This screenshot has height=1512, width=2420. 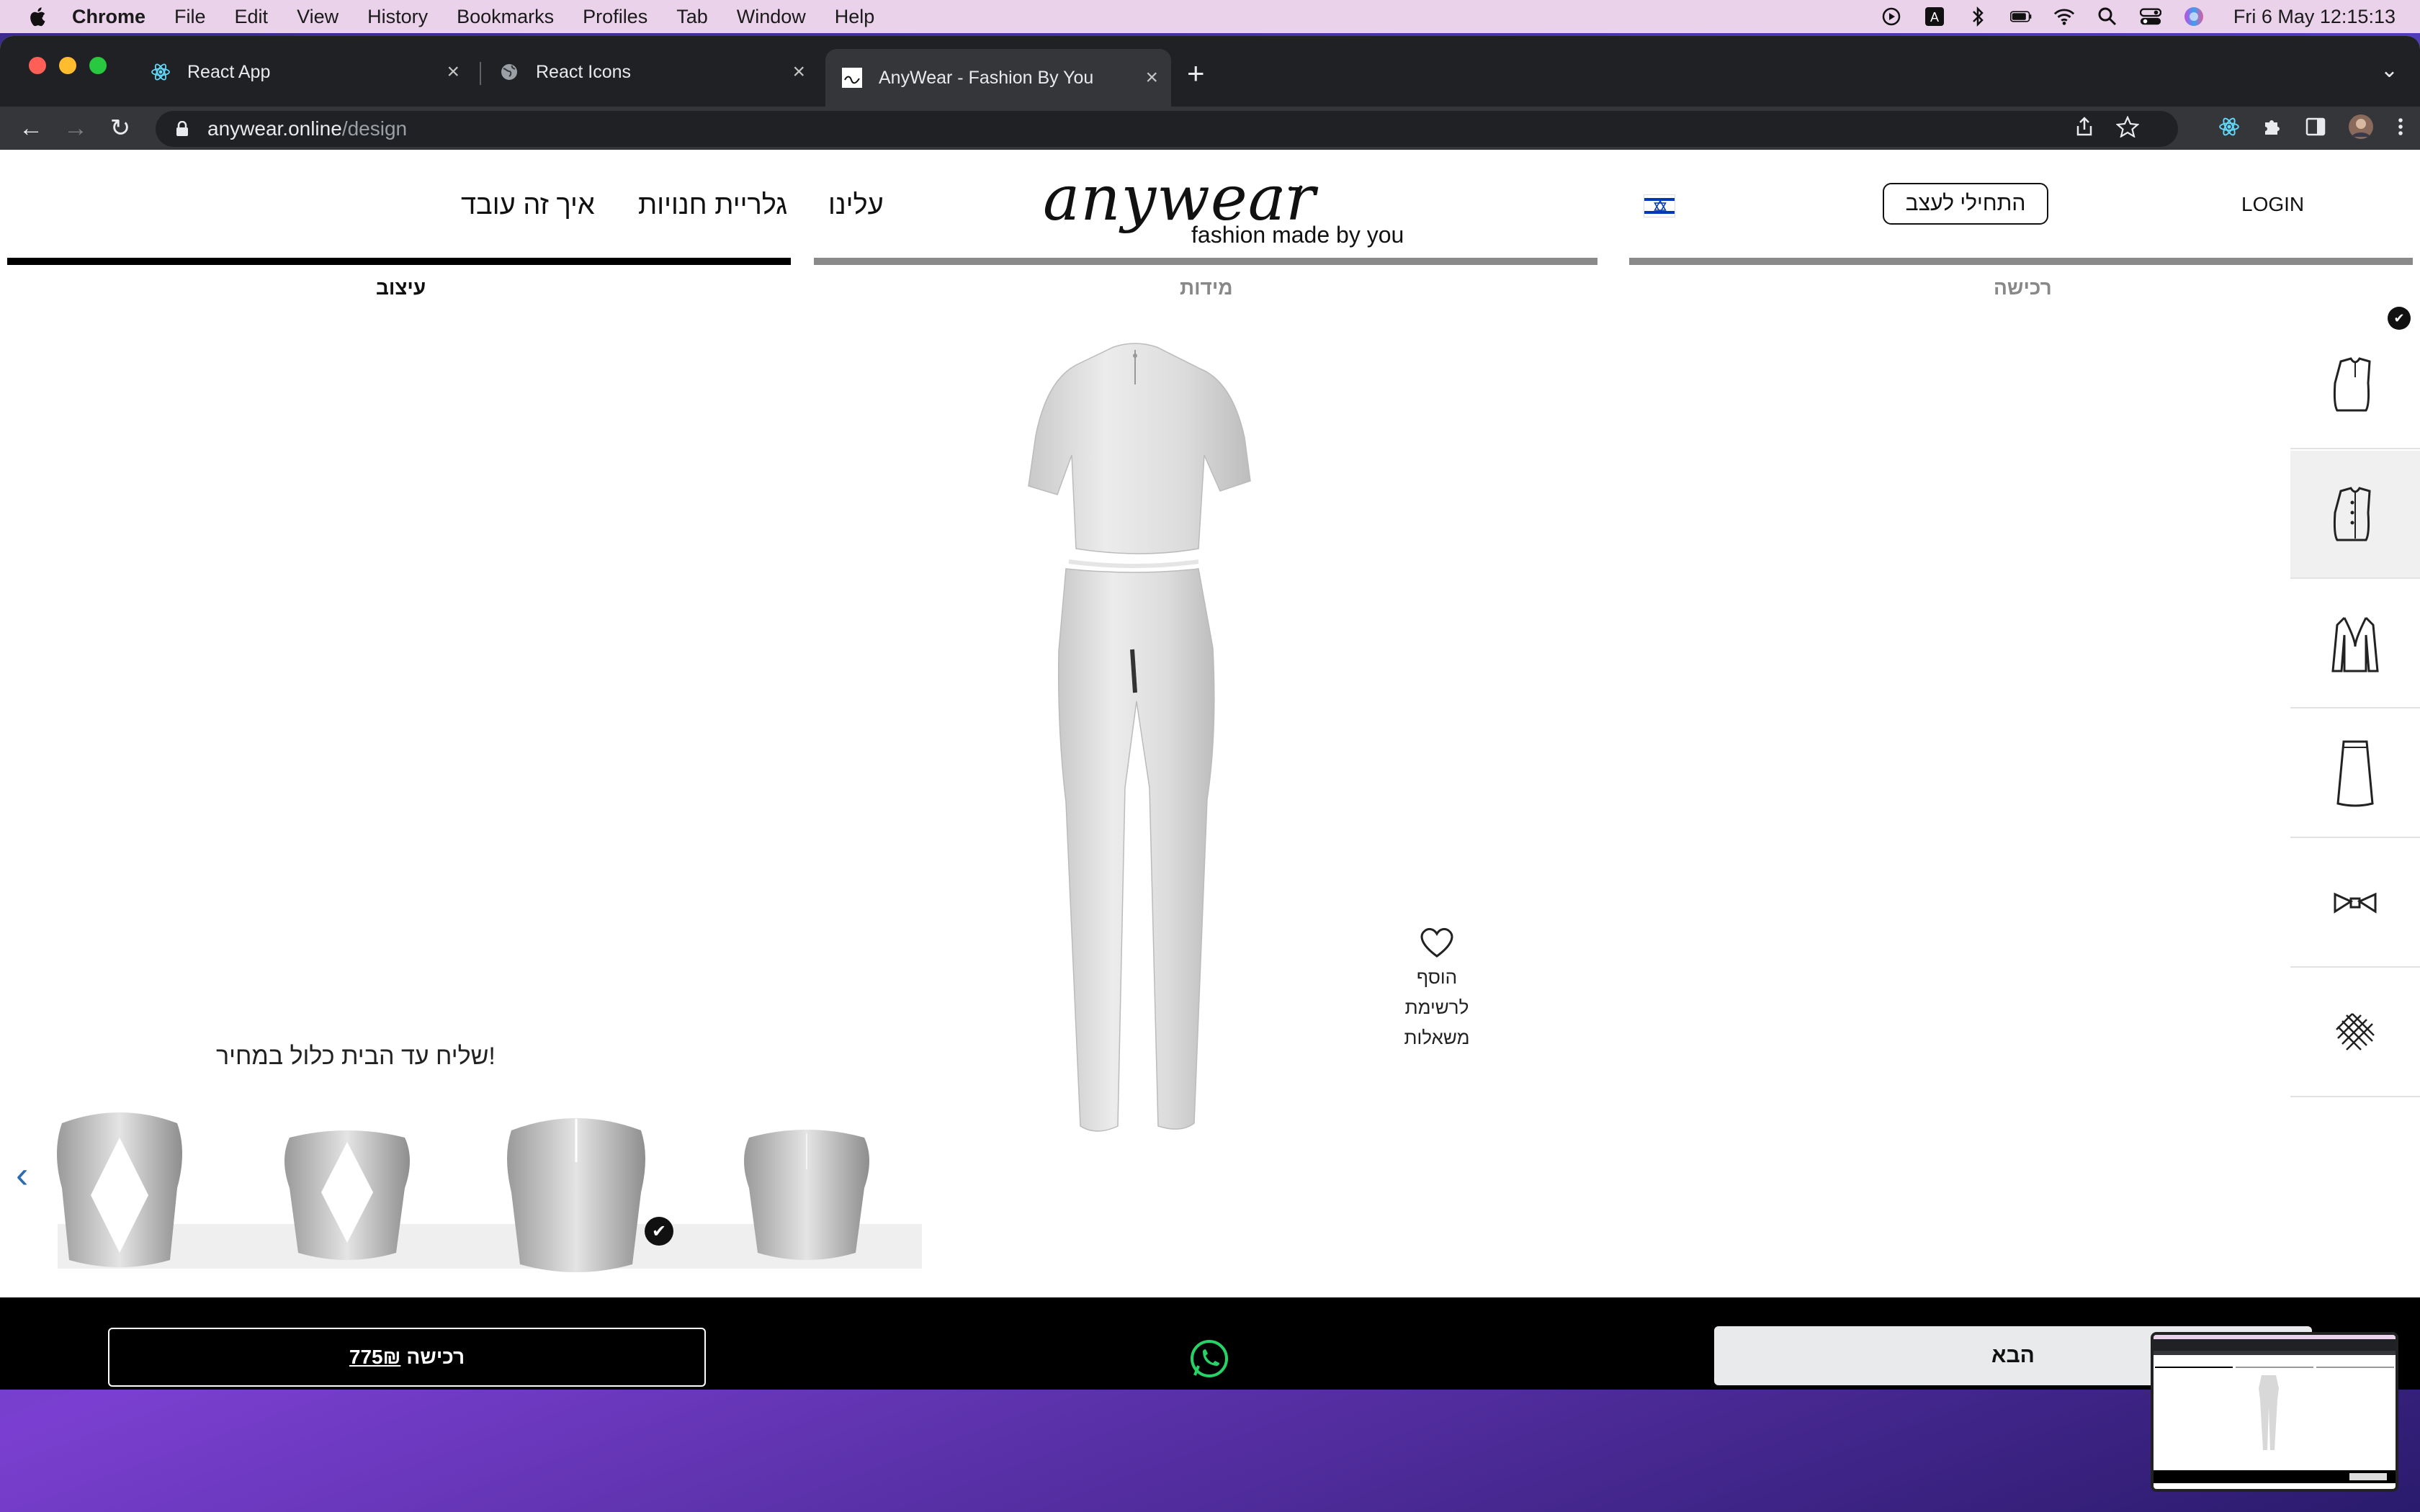 What do you see at coordinates (2023, 288) in the screenshot?
I see `step-label-purchase: רכישה` at bounding box center [2023, 288].